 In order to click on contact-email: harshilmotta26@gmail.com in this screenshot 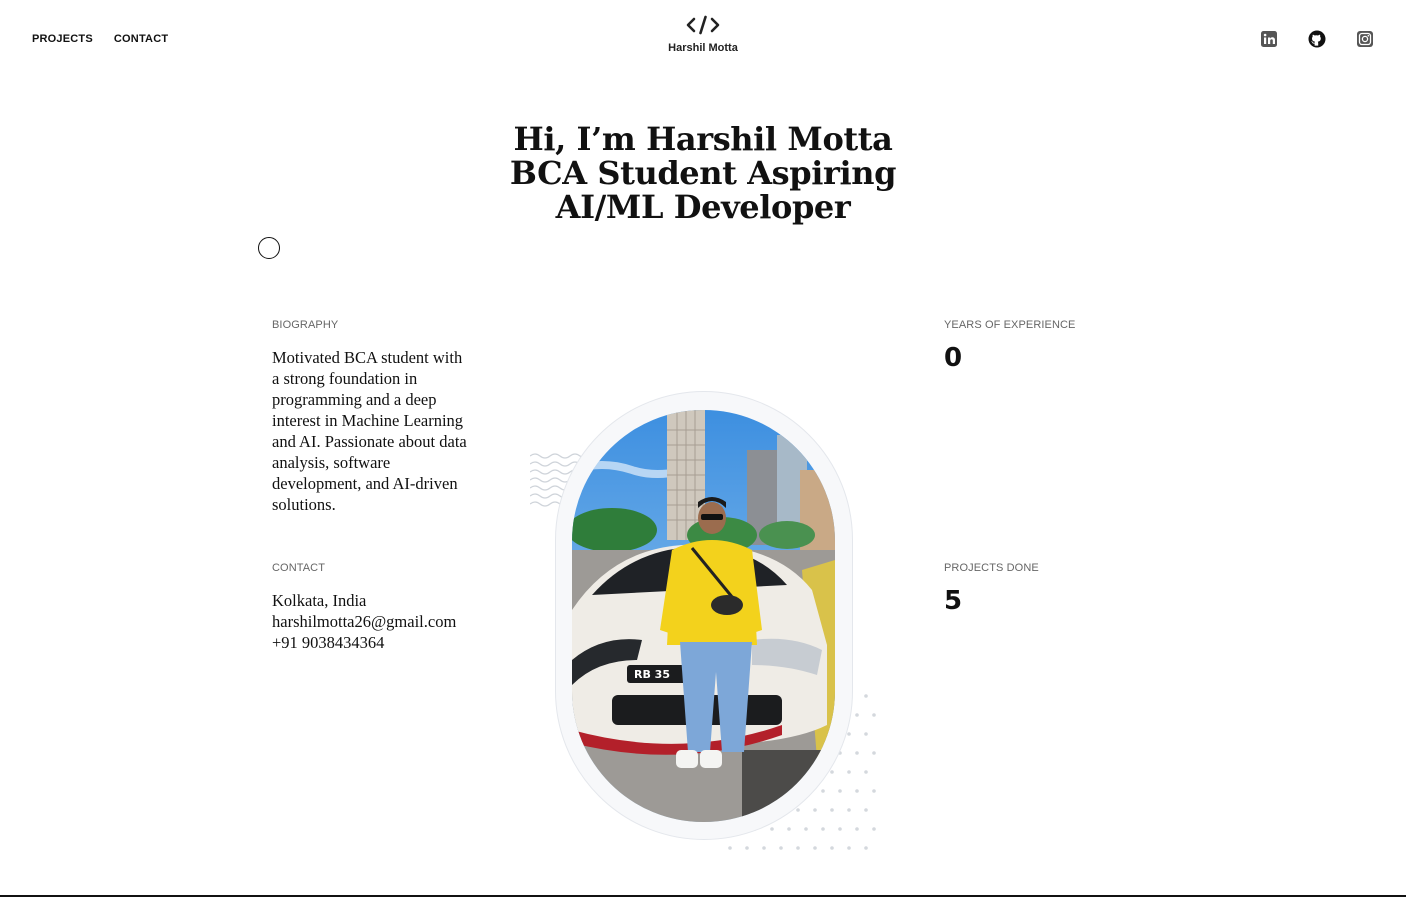, I will do `click(382, 621)`.